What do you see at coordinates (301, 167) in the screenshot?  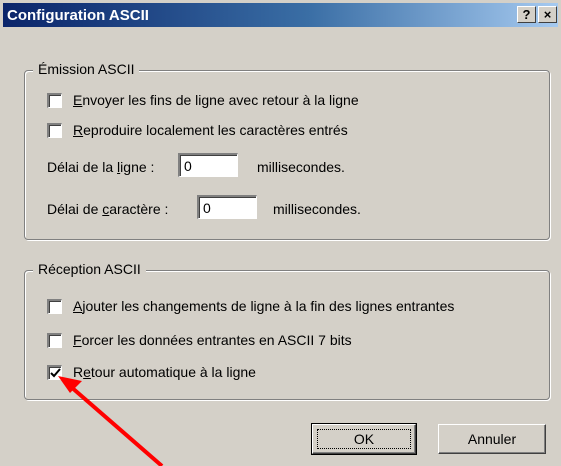 I see `line-delay-unit: millisecondes.` at bounding box center [301, 167].